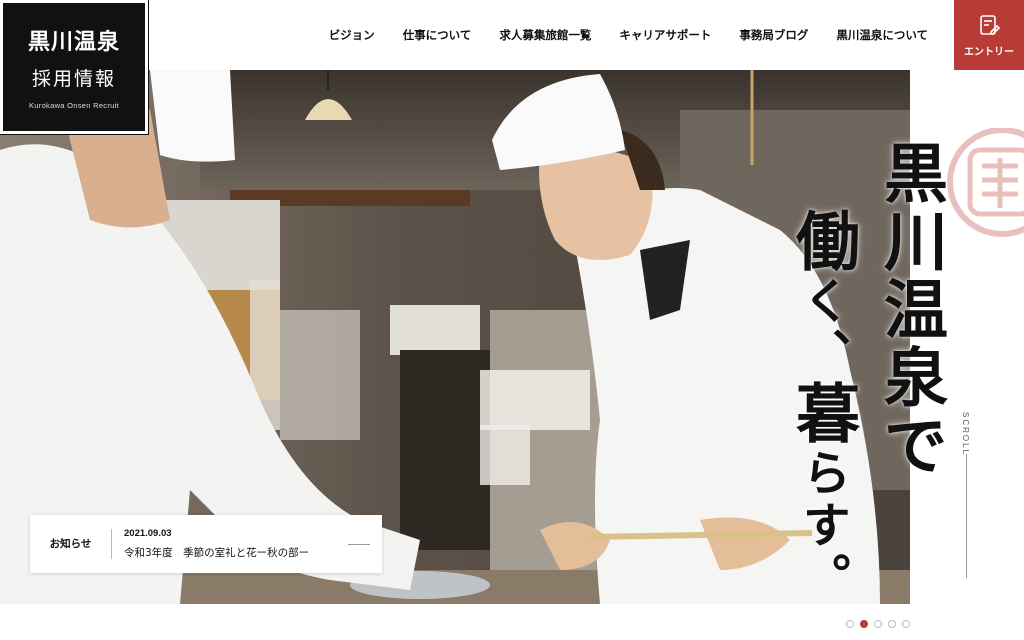 The height and width of the screenshot is (640, 1024). What do you see at coordinates (73, 79) in the screenshot?
I see `logo-subtitle: 採用情報` at bounding box center [73, 79].